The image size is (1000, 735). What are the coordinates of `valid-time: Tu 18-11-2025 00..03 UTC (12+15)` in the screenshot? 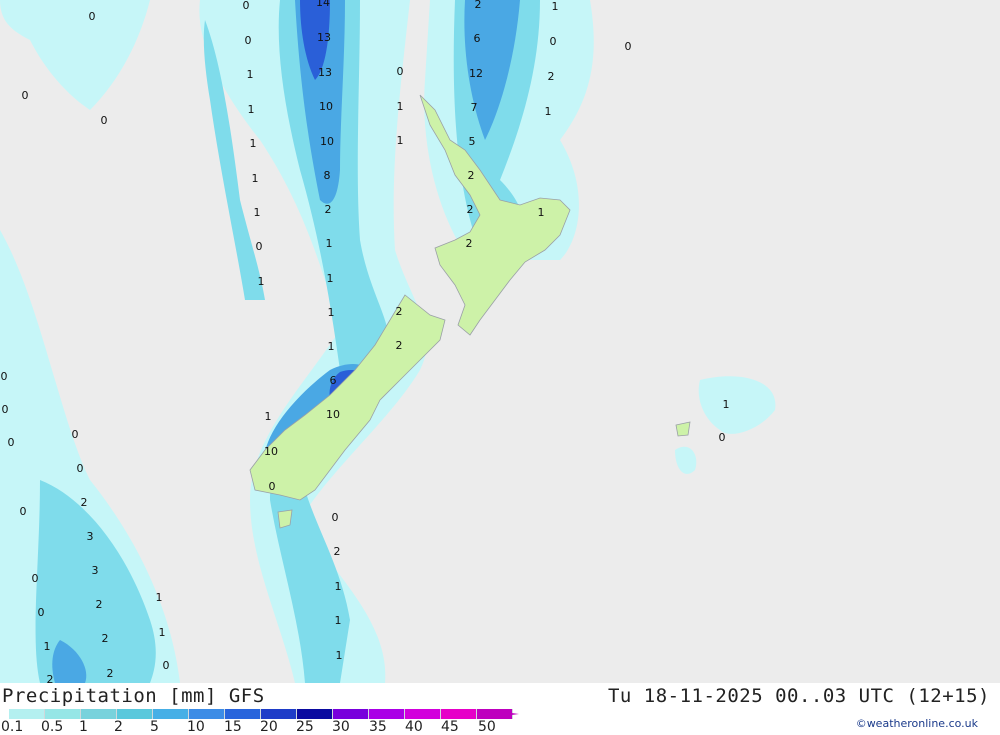 It's located at (798, 696).